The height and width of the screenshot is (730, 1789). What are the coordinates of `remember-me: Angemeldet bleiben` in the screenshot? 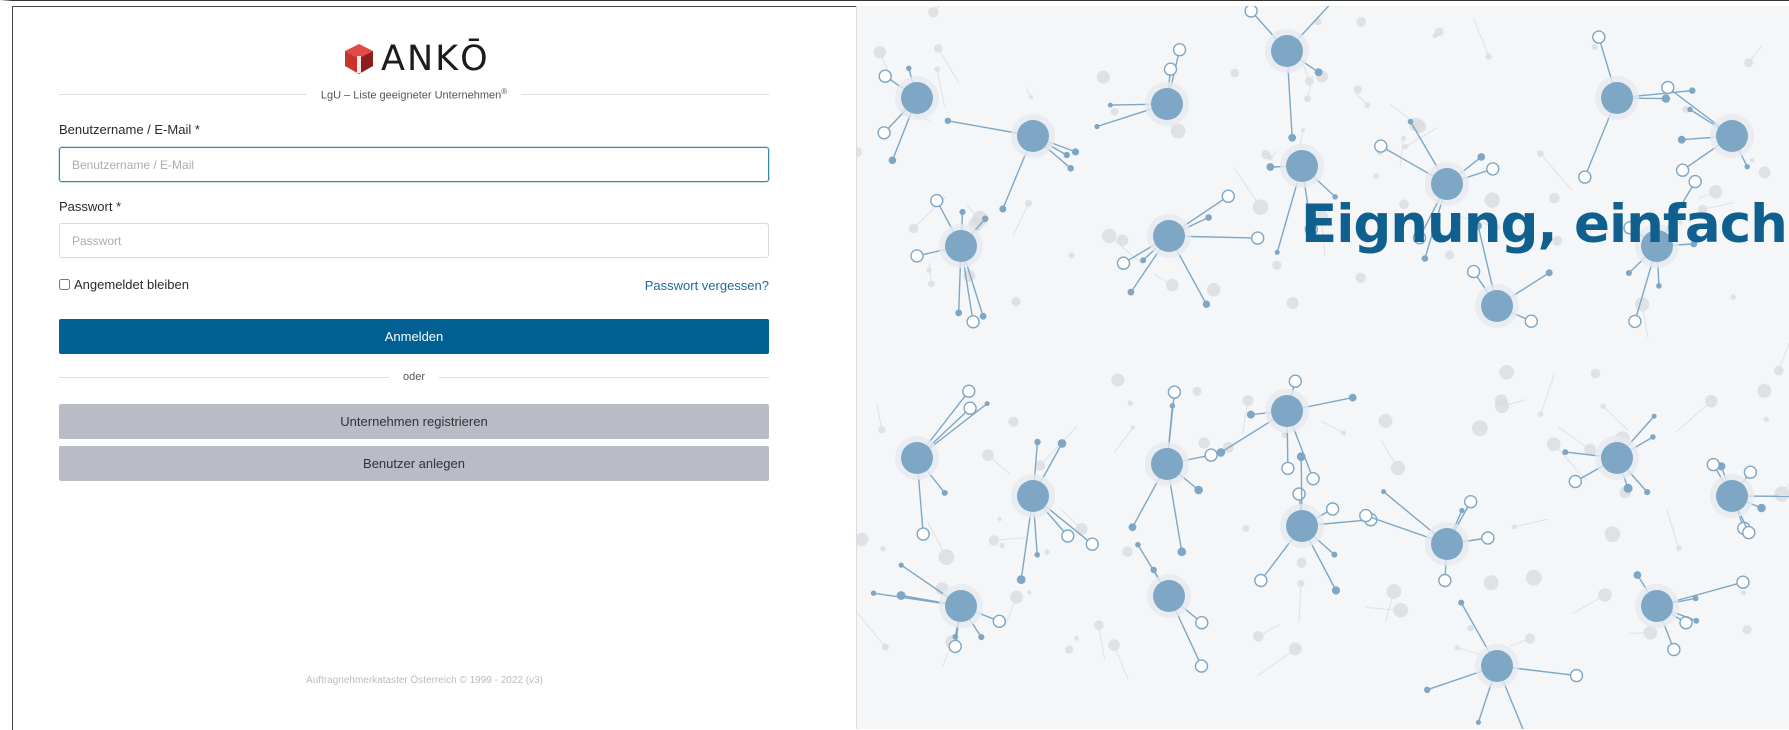 It's located at (124, 284).